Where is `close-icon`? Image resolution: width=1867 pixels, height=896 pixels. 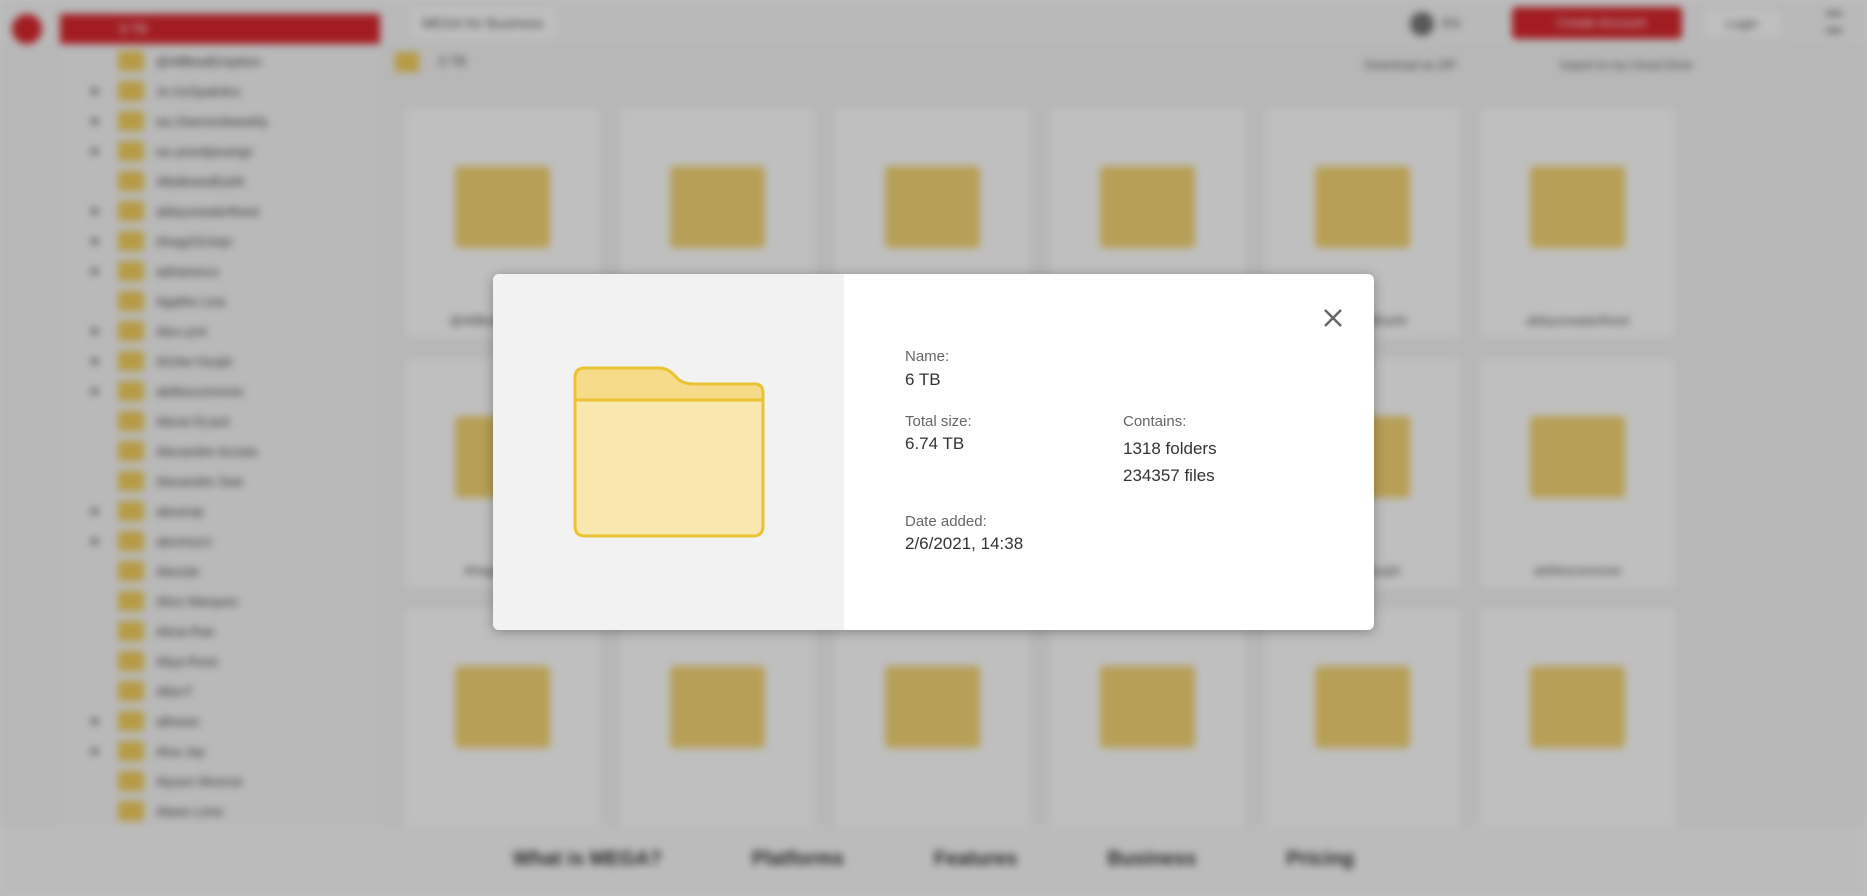 close-icon is located at coordinates (1333, 318).